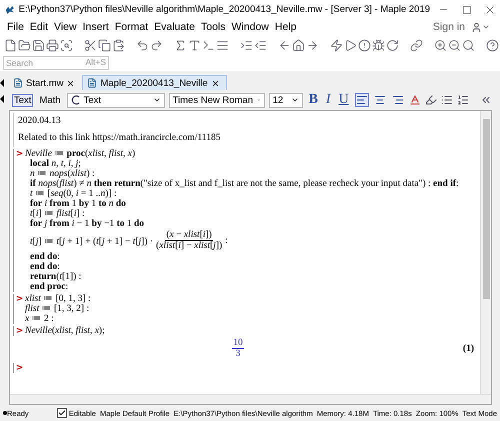 This screenshot has height=421, width=500. What do you see at coordinates (24, 45) in the screenshot?
I see `folder-icon` at bounding box center [24, 45].